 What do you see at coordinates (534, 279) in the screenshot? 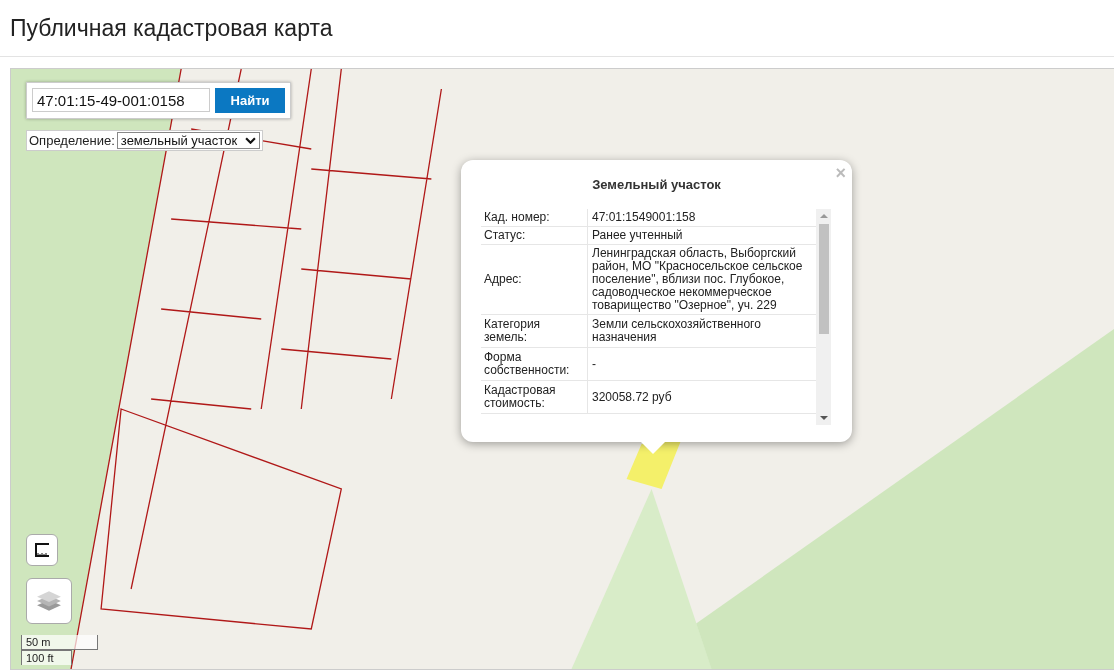
I see `field-label: Адрес:` at bounding box center [534, 279].